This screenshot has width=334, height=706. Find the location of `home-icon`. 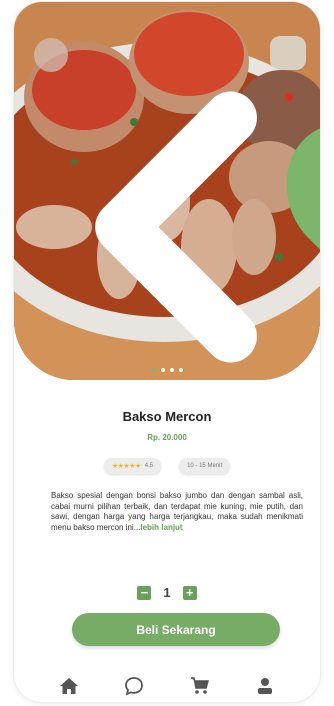

home-icon is located at coordinates (68, 686).